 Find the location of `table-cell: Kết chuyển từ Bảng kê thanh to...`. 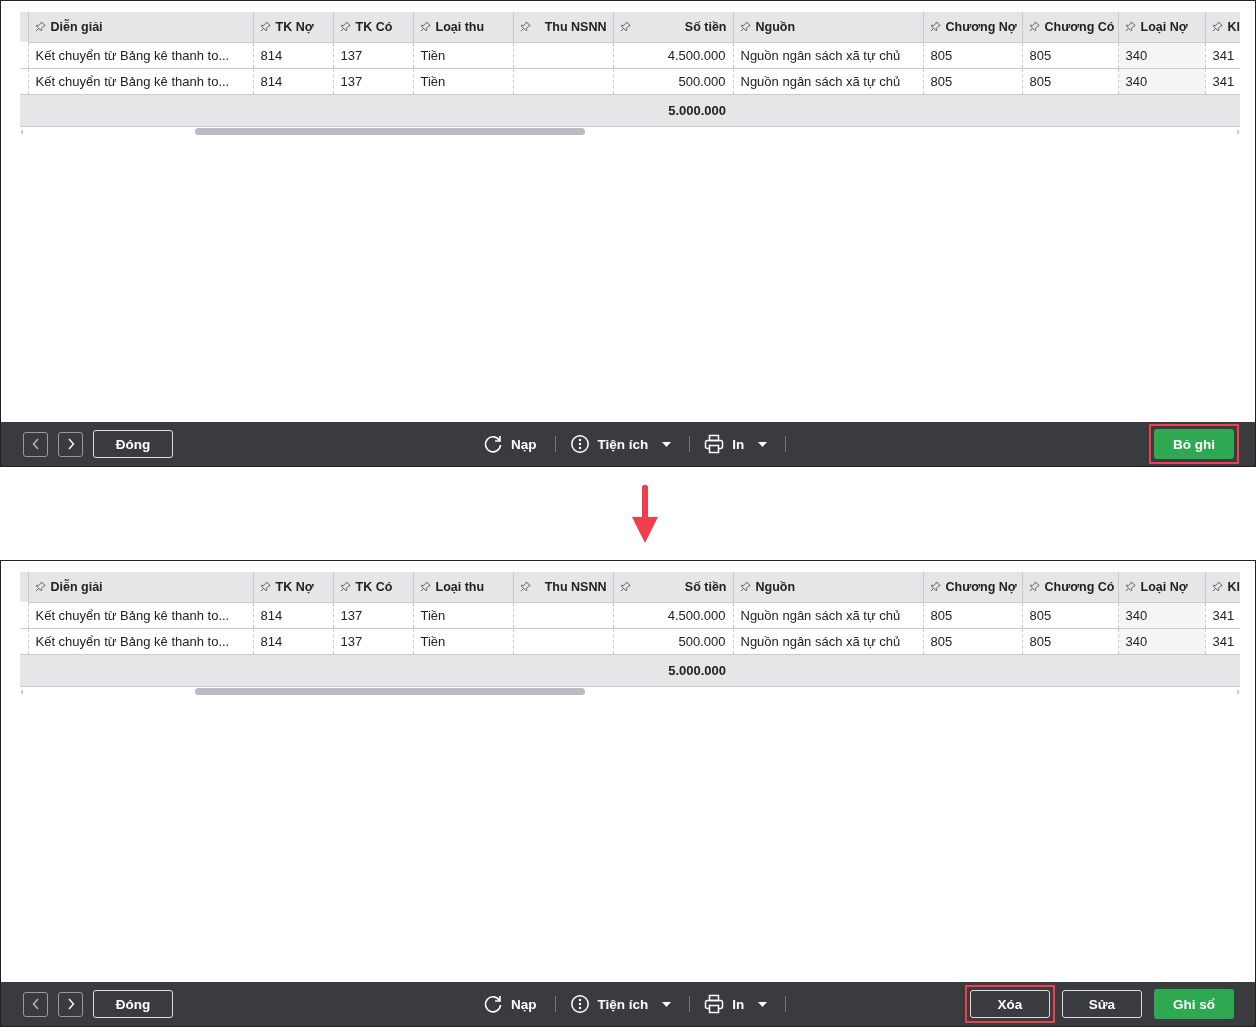

table-cell: Kết chuyển từ Bảng kê thanh to... is located at coordinates (132, 641).